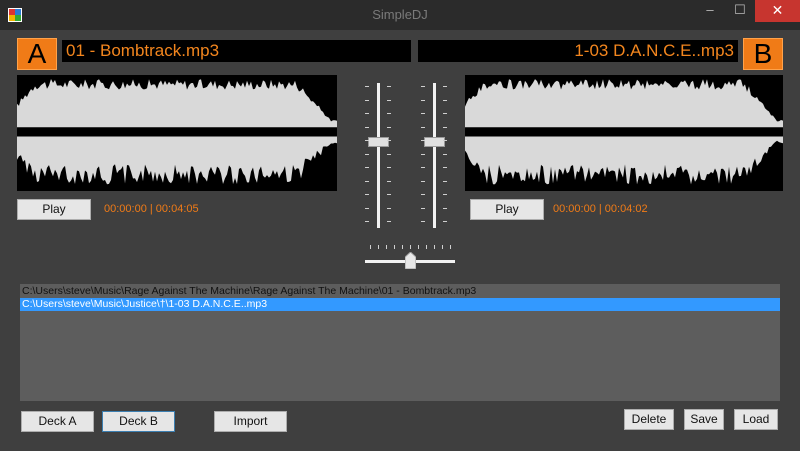 This screenshot has width=800, height=451. Describe the element at coordinates (710, 11) in the screenshot. I see `minimize-button: –` at that location.